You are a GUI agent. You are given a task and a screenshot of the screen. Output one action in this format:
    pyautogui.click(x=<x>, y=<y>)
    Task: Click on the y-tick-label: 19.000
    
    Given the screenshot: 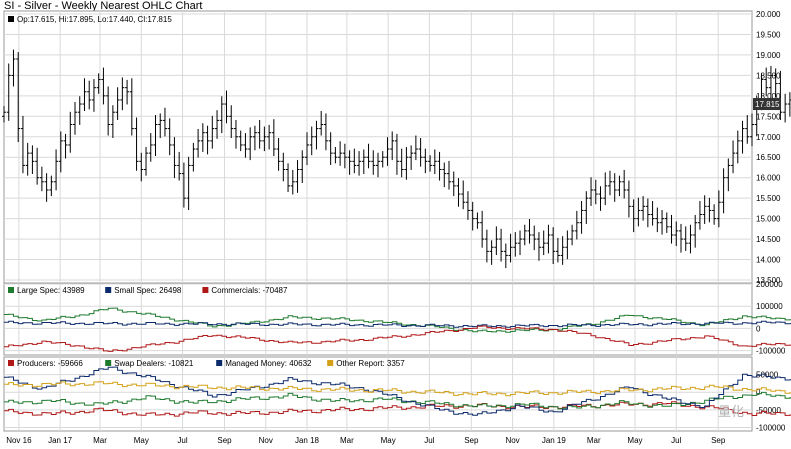 What is the action you would take?
    pyautogui.click(x=768, y=55)
    